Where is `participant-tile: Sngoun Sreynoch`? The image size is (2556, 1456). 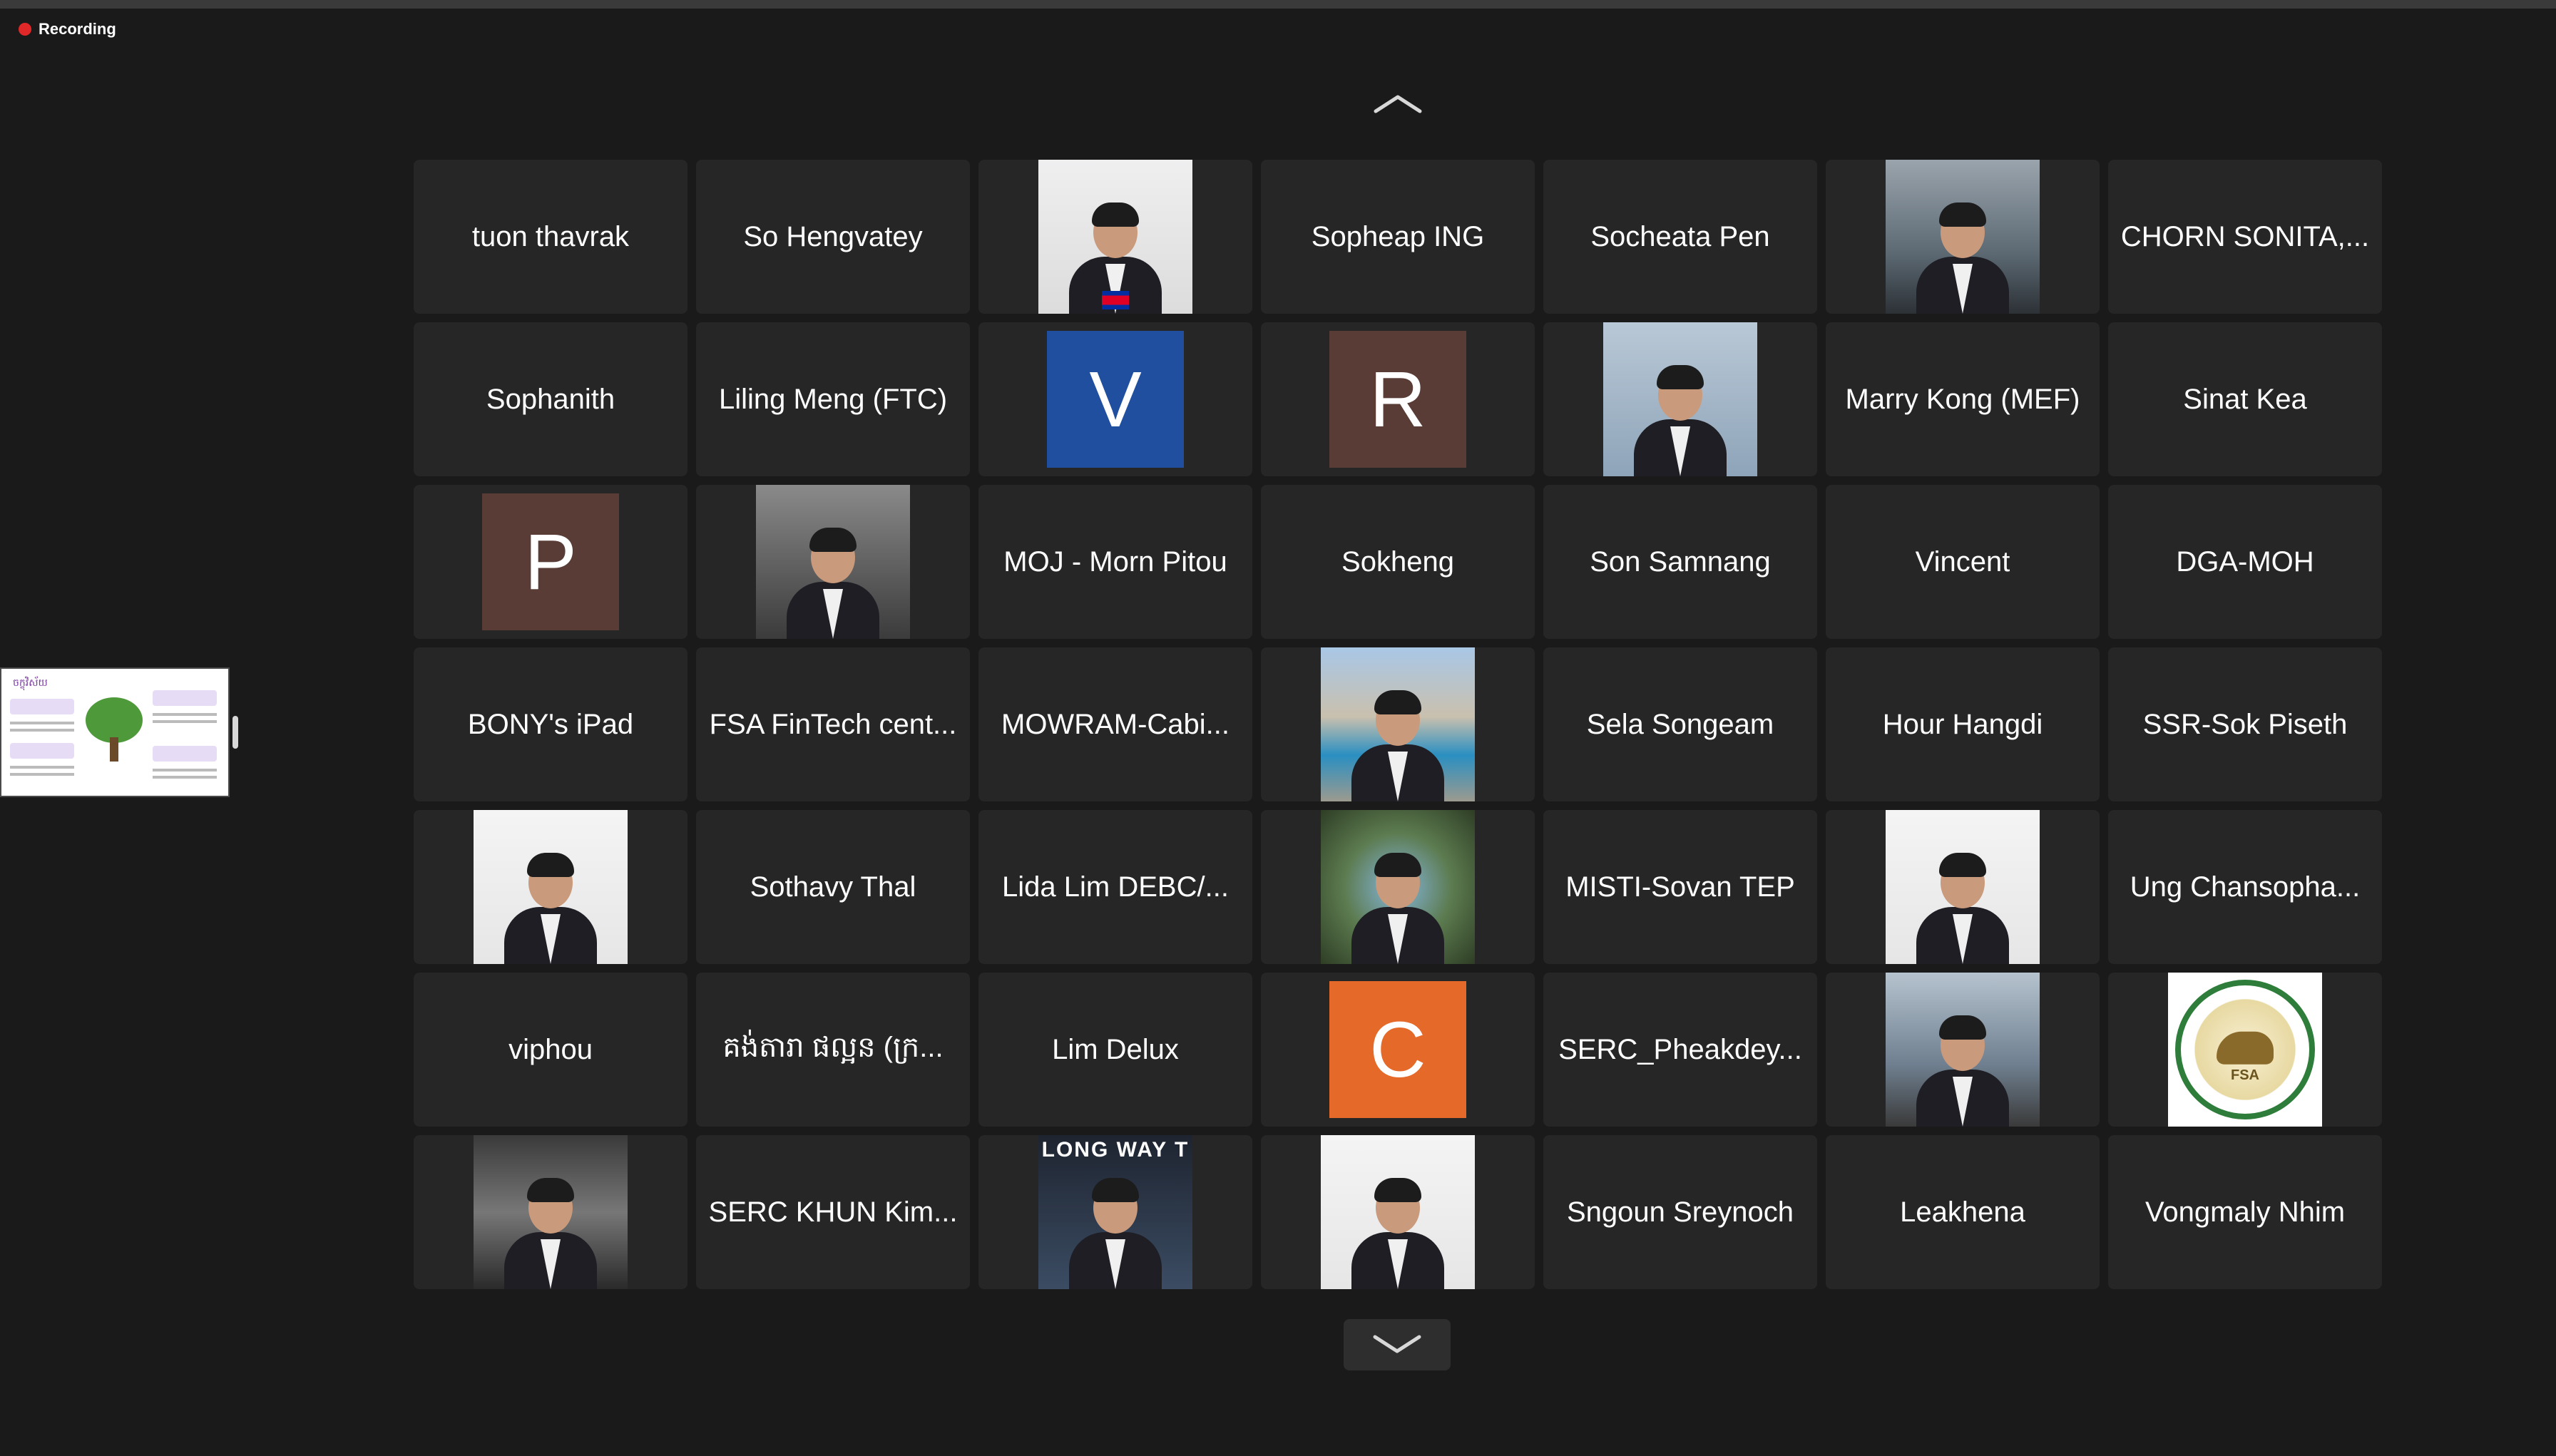 participant-tile: Sngoun Sreynoch is located at coordinates (1680, 1212).